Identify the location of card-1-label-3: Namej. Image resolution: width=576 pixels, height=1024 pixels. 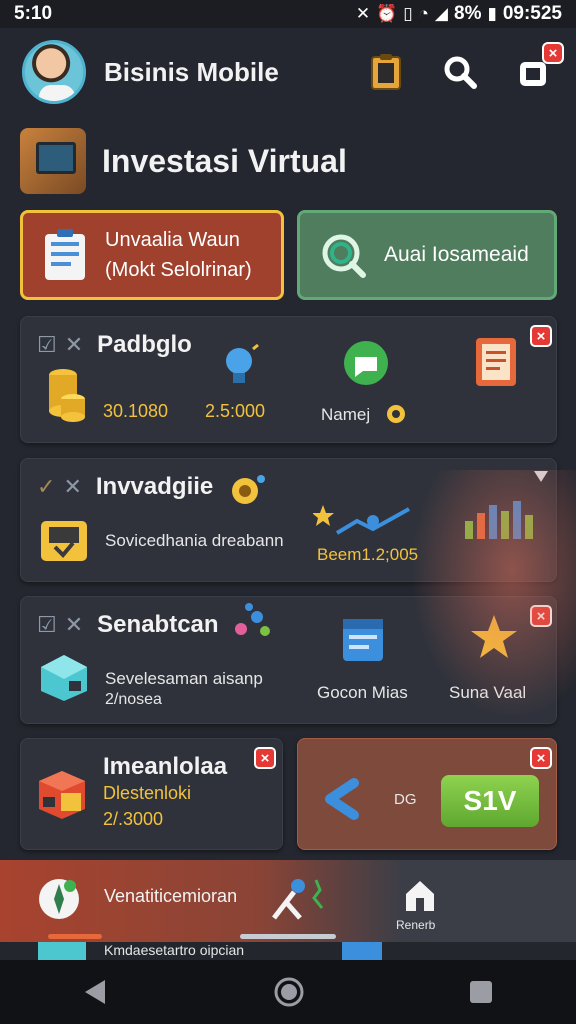
(346, 414).